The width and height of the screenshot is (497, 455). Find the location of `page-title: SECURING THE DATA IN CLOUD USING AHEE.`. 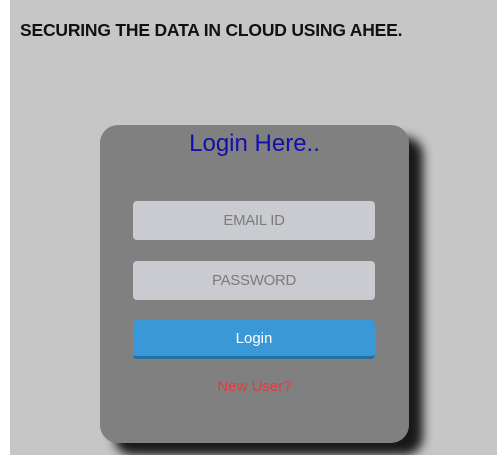

page-title: SECURING THE DATA IN CLOUD USING AHEE. is located at coordinates (211, 30).